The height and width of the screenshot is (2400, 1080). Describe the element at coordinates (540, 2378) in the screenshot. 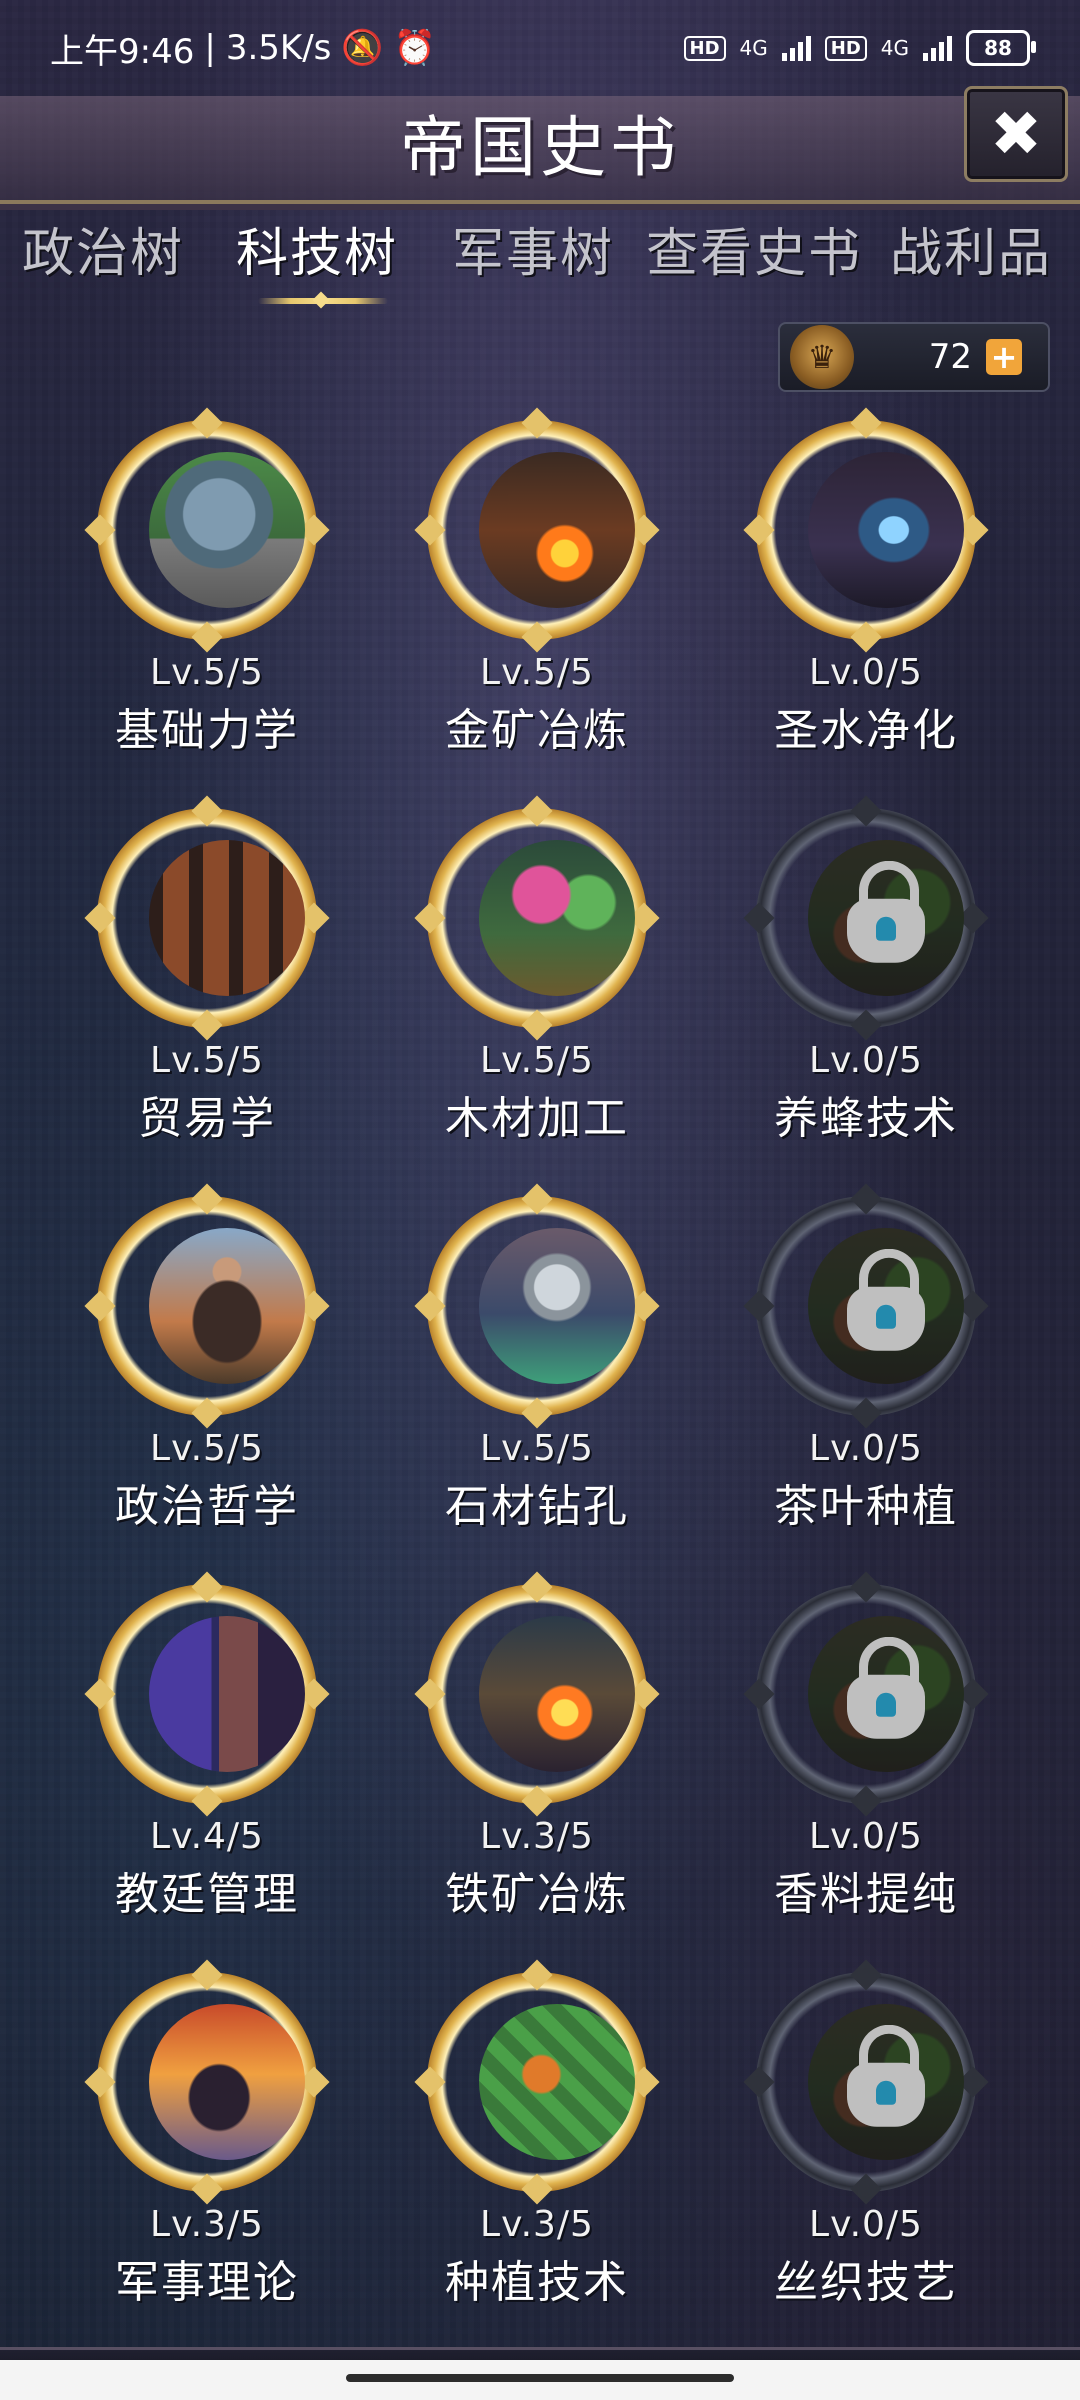

I see `home-indicator` at that location.